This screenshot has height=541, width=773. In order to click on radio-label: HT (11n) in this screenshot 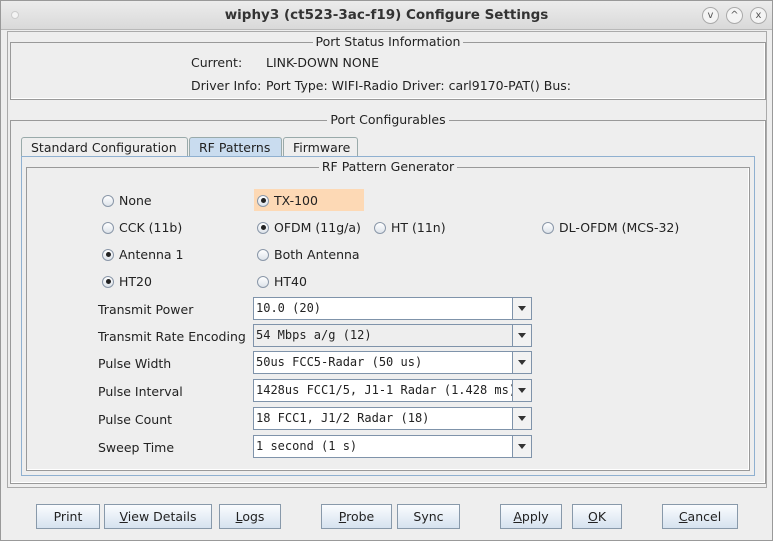, I will do `click(418, 227)`.